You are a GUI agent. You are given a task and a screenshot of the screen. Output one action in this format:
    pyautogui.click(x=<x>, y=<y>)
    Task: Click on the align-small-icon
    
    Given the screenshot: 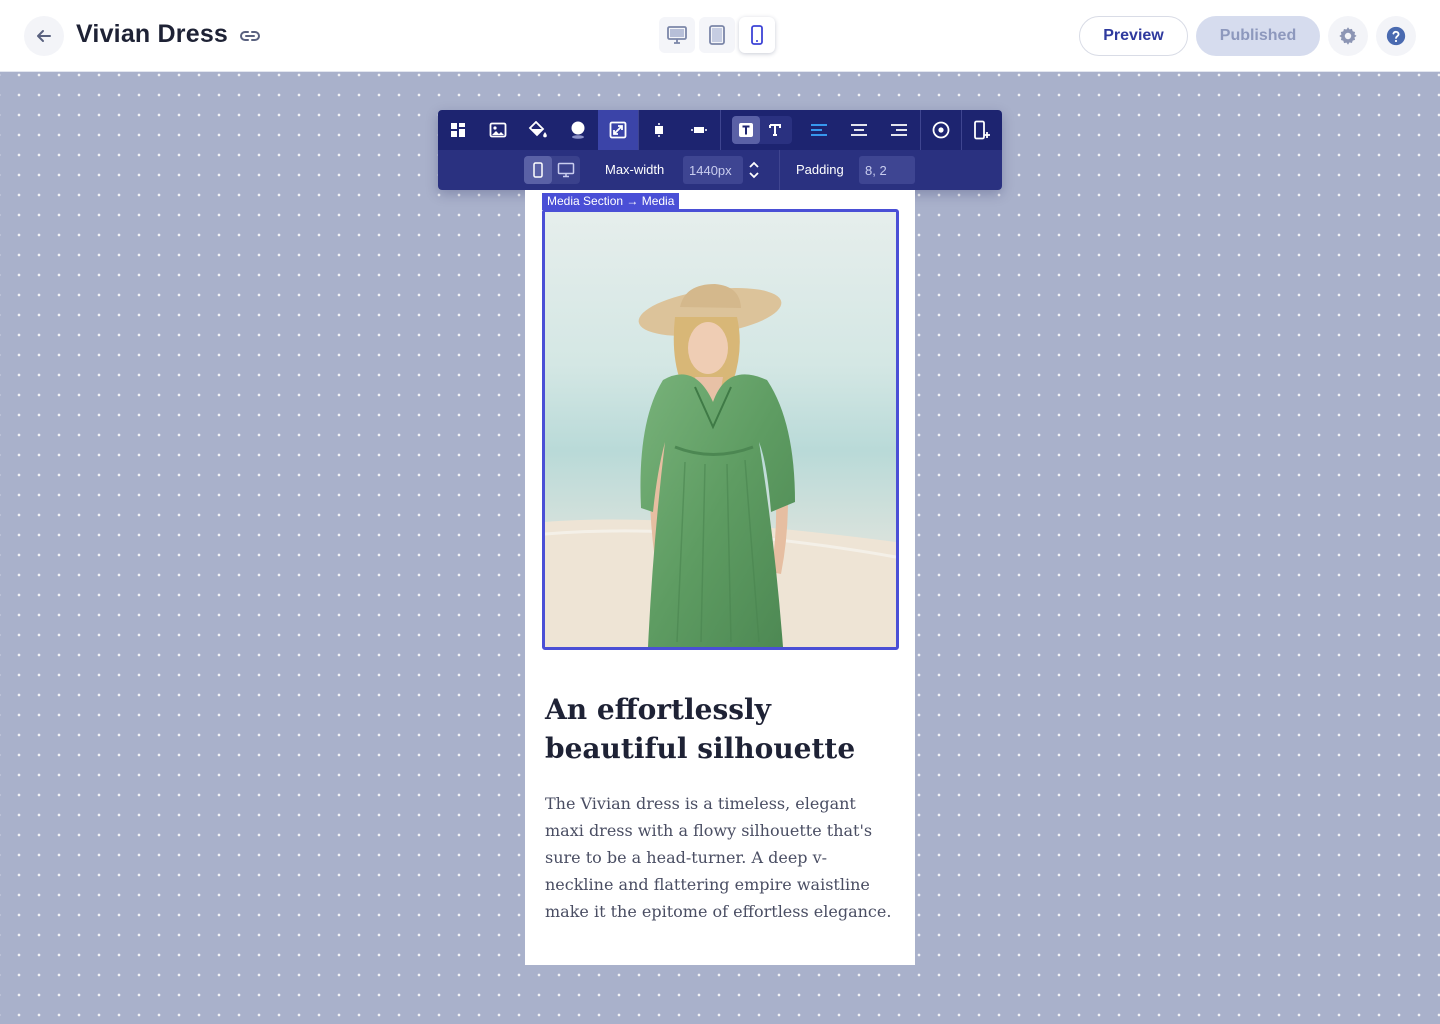 What is the action you would take?
    pyautogui.click(x=659, y=130)
    